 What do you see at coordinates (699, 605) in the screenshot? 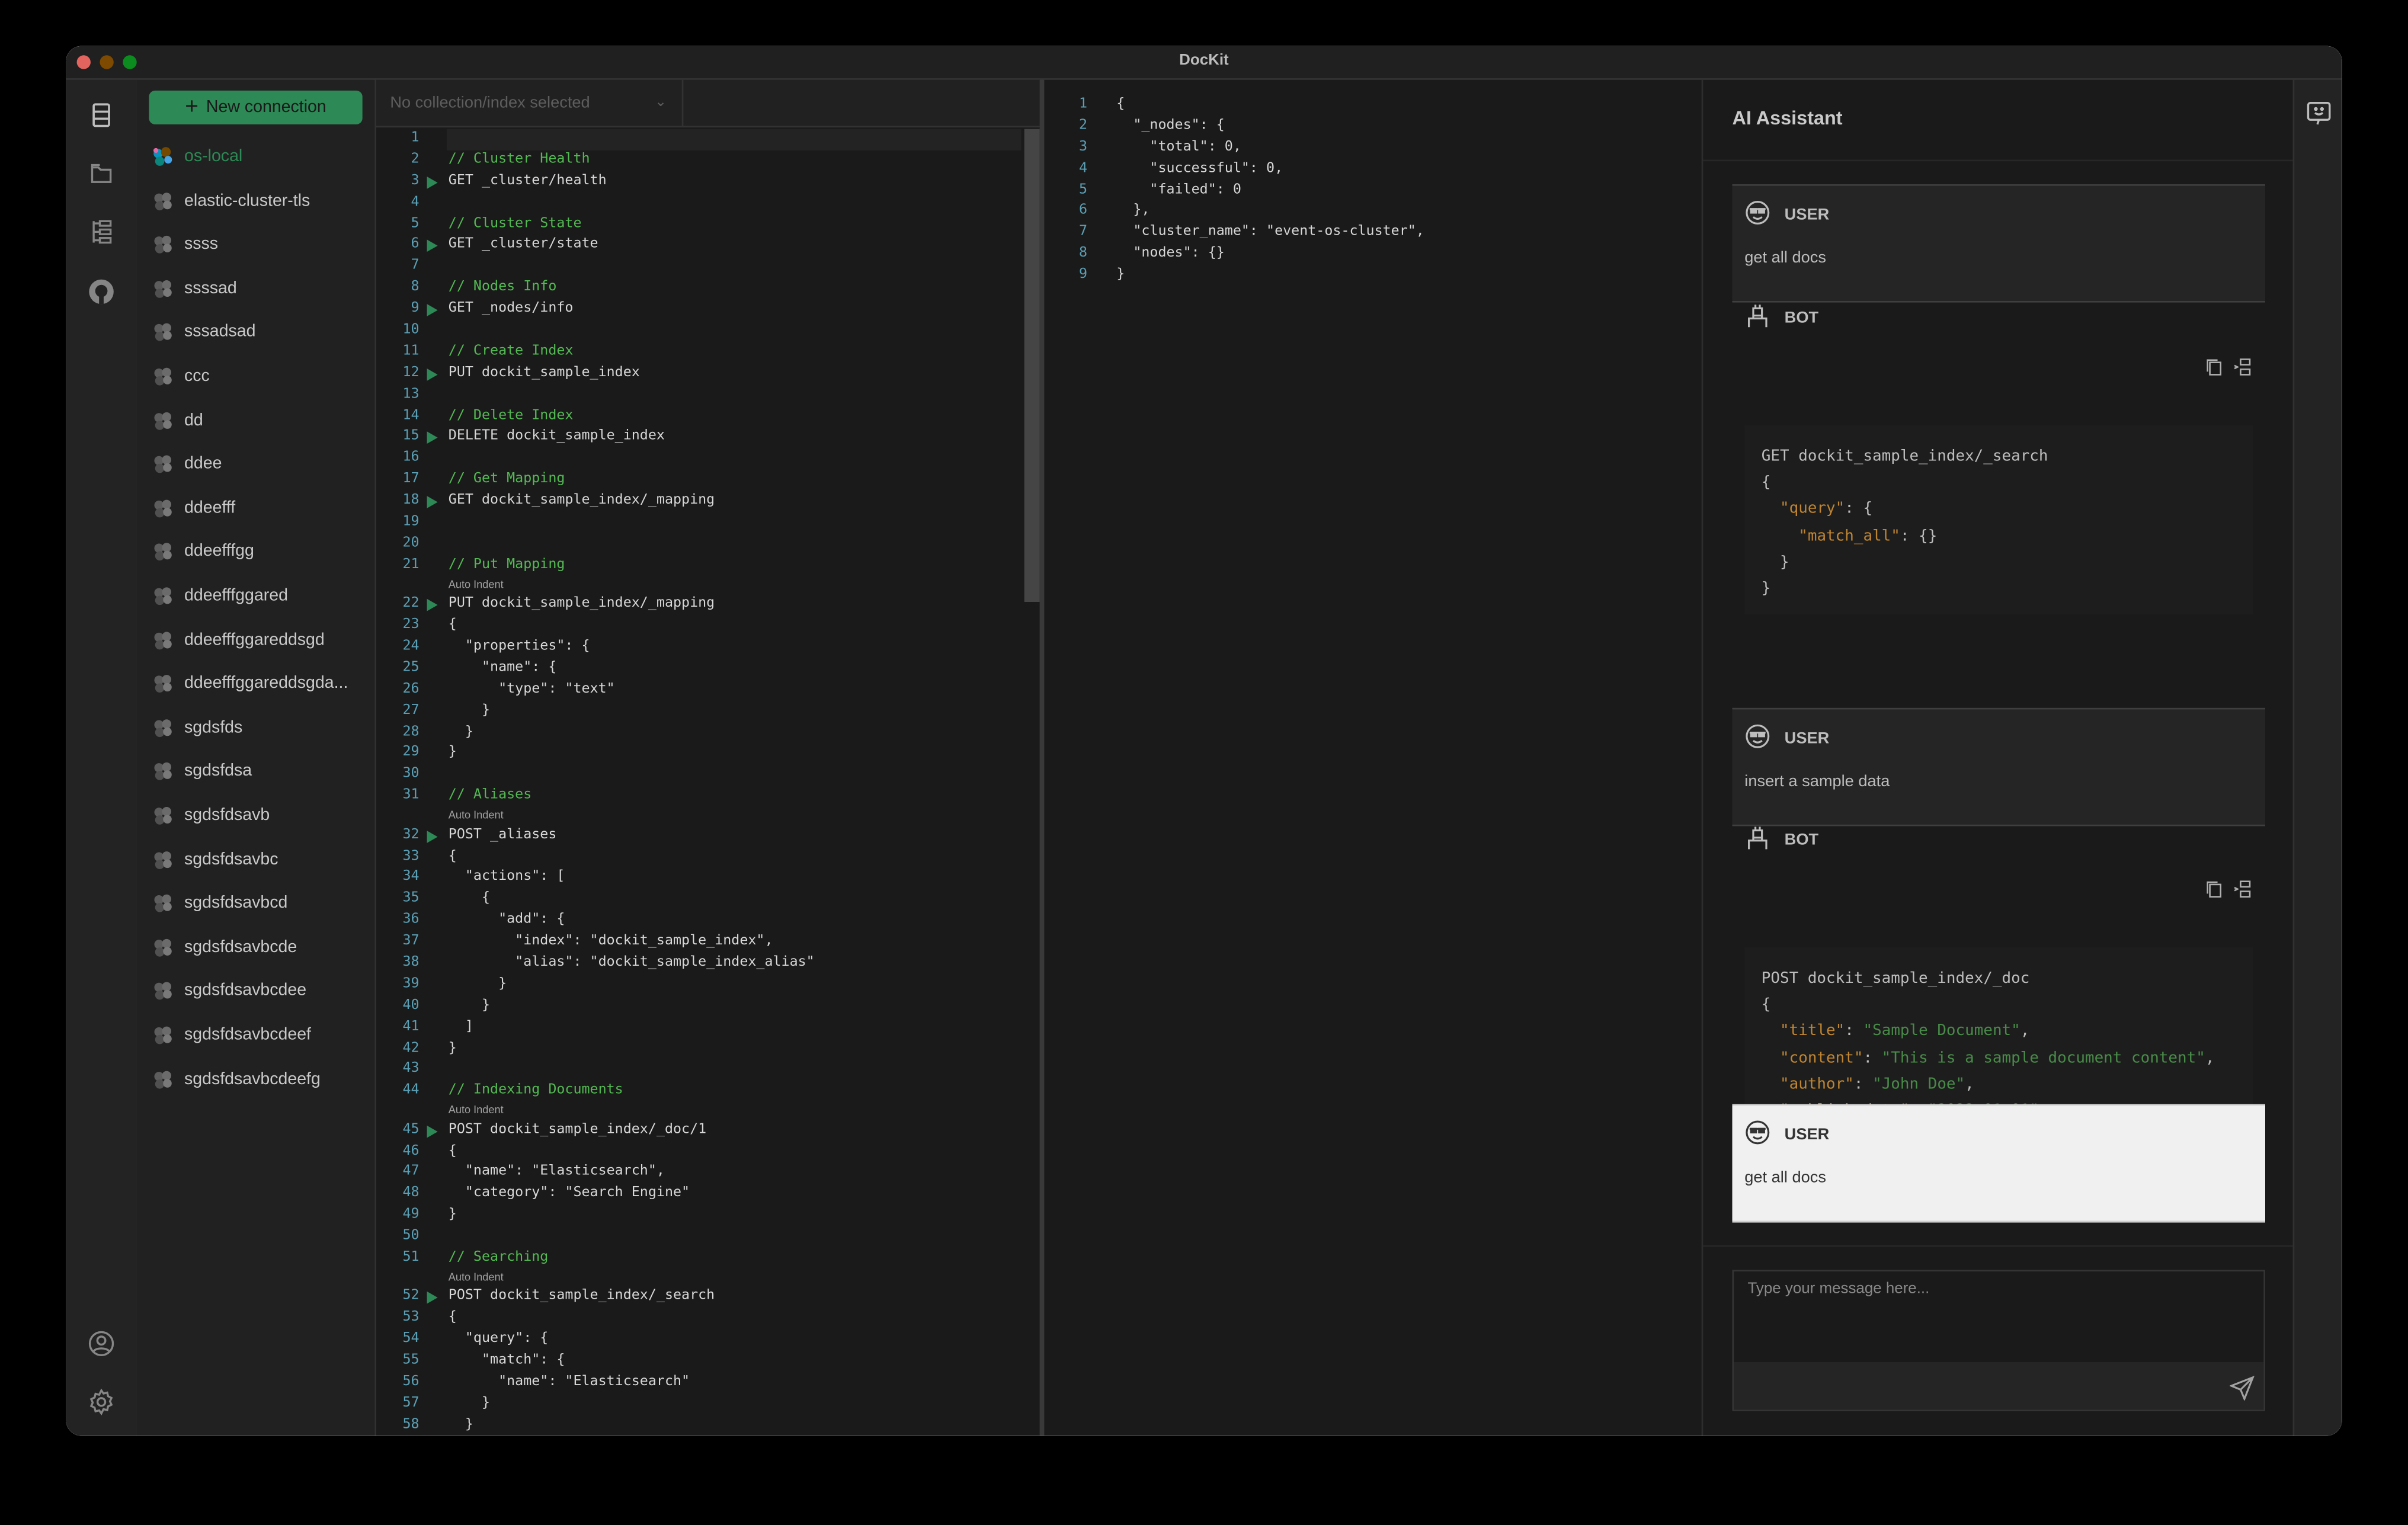
I see `code-line: 22 PUT dockit_sample_index/_mapping` at bounding box center [699, 605].